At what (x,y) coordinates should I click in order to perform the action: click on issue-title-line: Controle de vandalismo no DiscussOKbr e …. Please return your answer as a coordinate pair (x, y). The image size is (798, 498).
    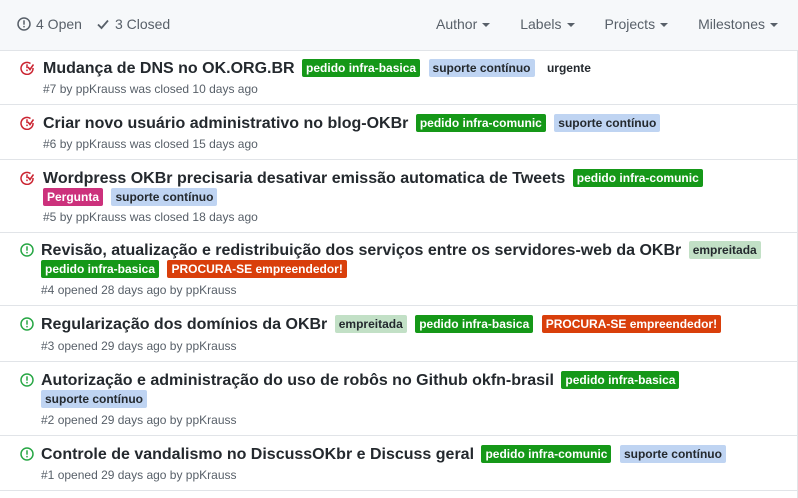
    Looking at the image, I should click on (417, 455).